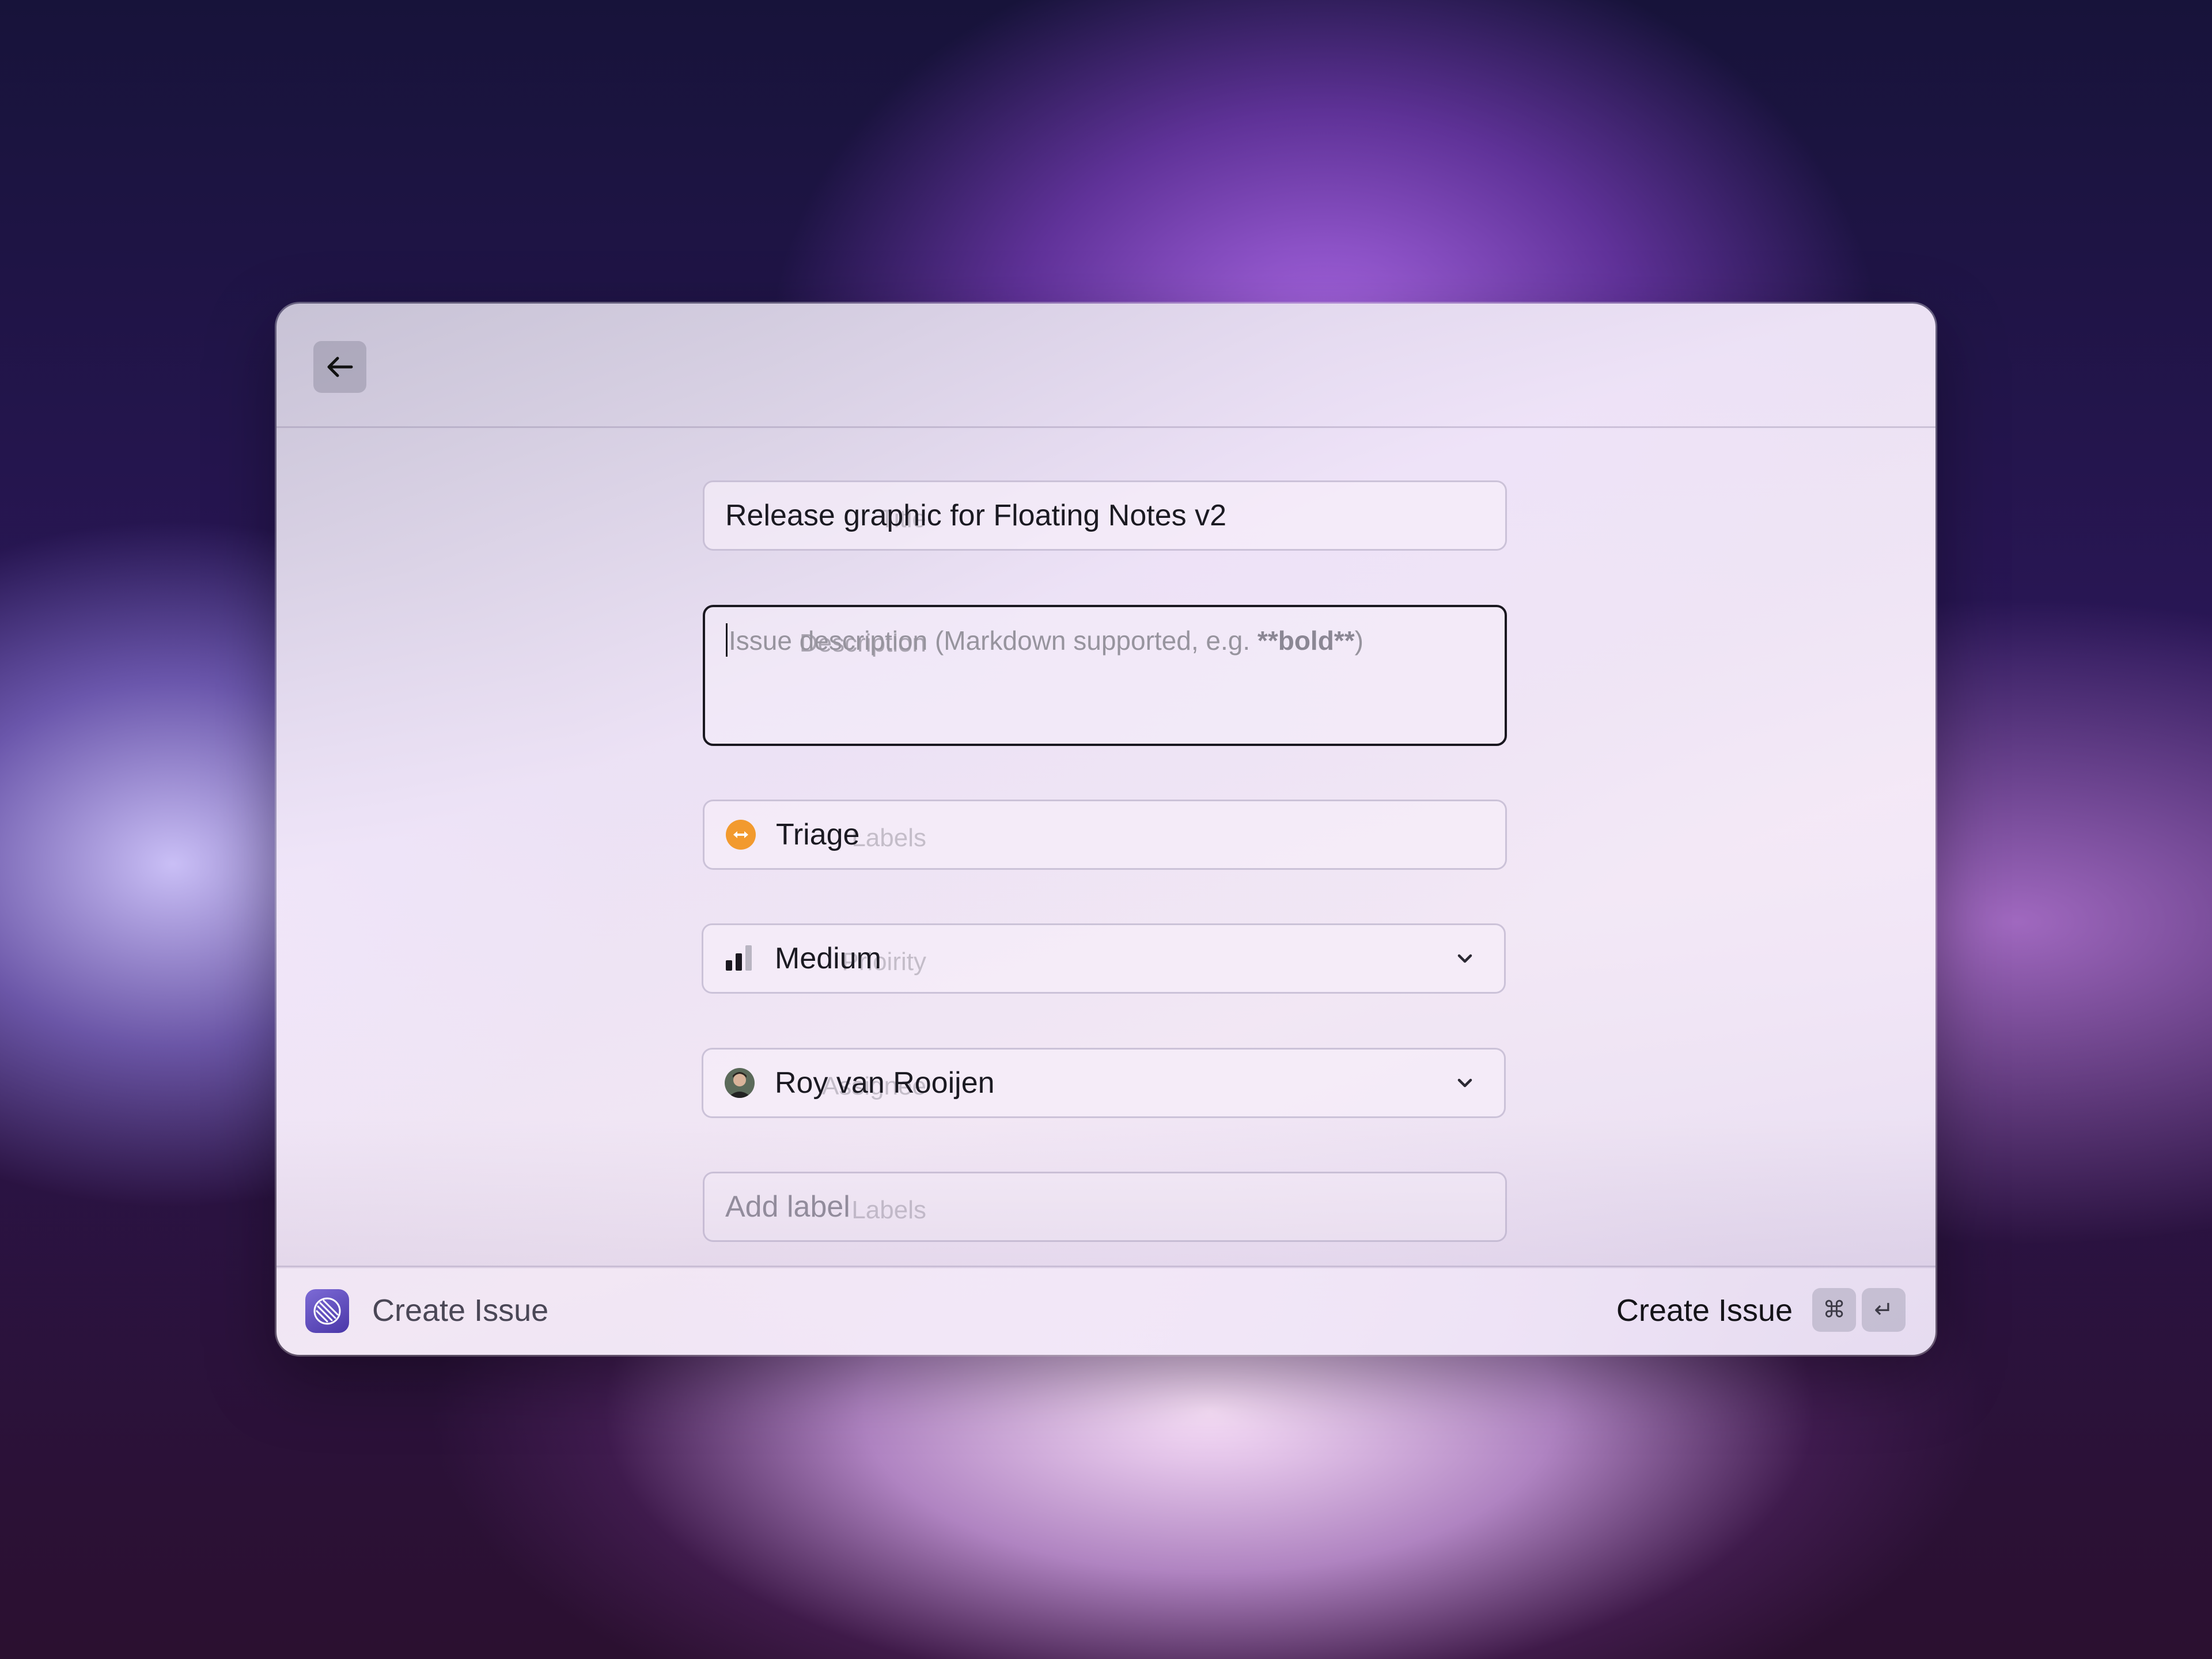 The width and height of the screenshot is (2212, 1659). I want to click on description-placeholder-bold: **bold**, so click(1306, 641).